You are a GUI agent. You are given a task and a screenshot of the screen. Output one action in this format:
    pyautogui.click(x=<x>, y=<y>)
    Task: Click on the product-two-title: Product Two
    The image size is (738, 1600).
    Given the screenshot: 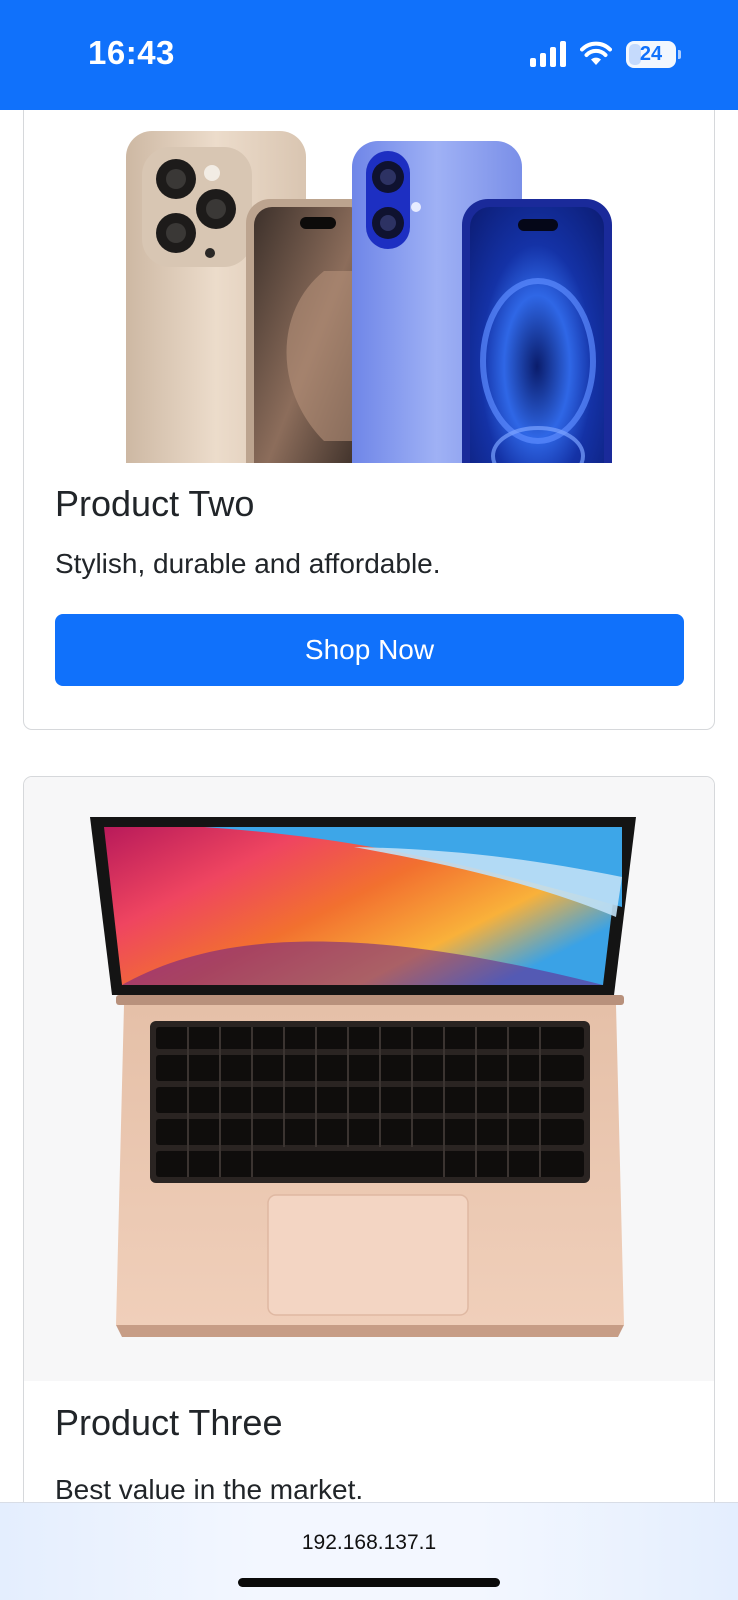 What is the action you would take?
    pyautogui.click(x=155, y=503)
    